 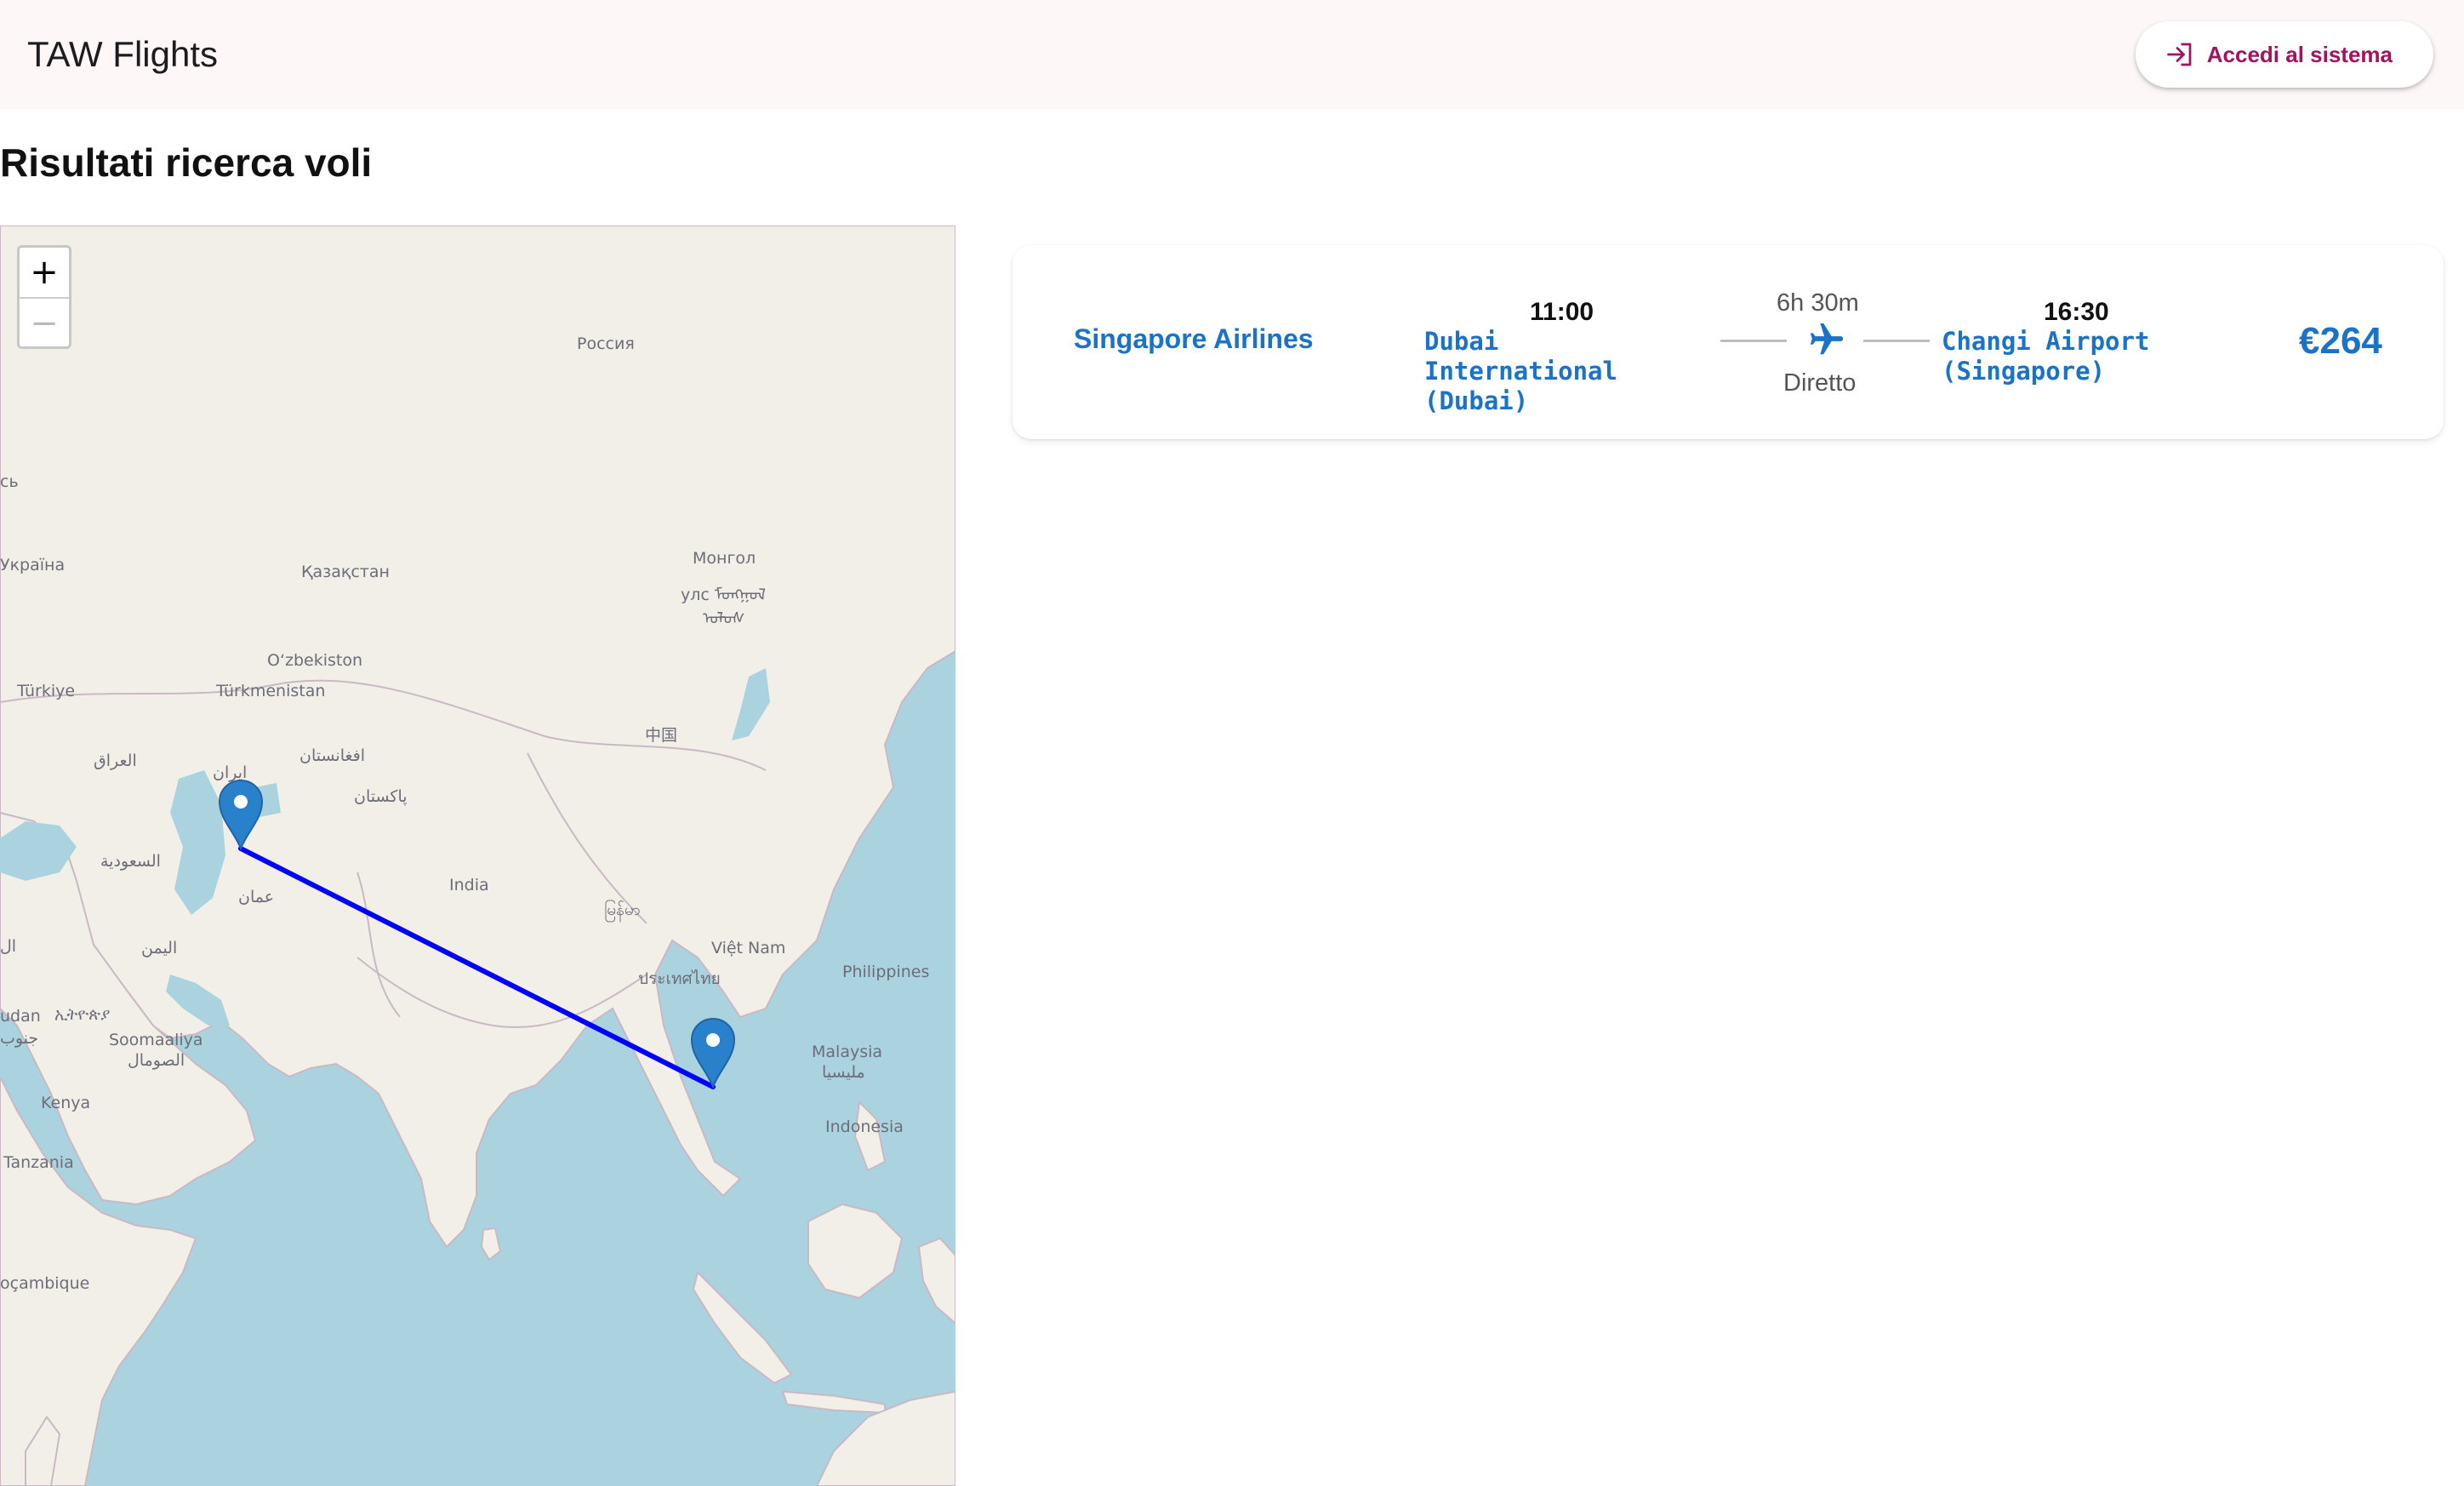 What do you see at coordinates (1820, 383) in the screenshot?
I see `stops-label: Diretto` at bounding box center [1820, 383].